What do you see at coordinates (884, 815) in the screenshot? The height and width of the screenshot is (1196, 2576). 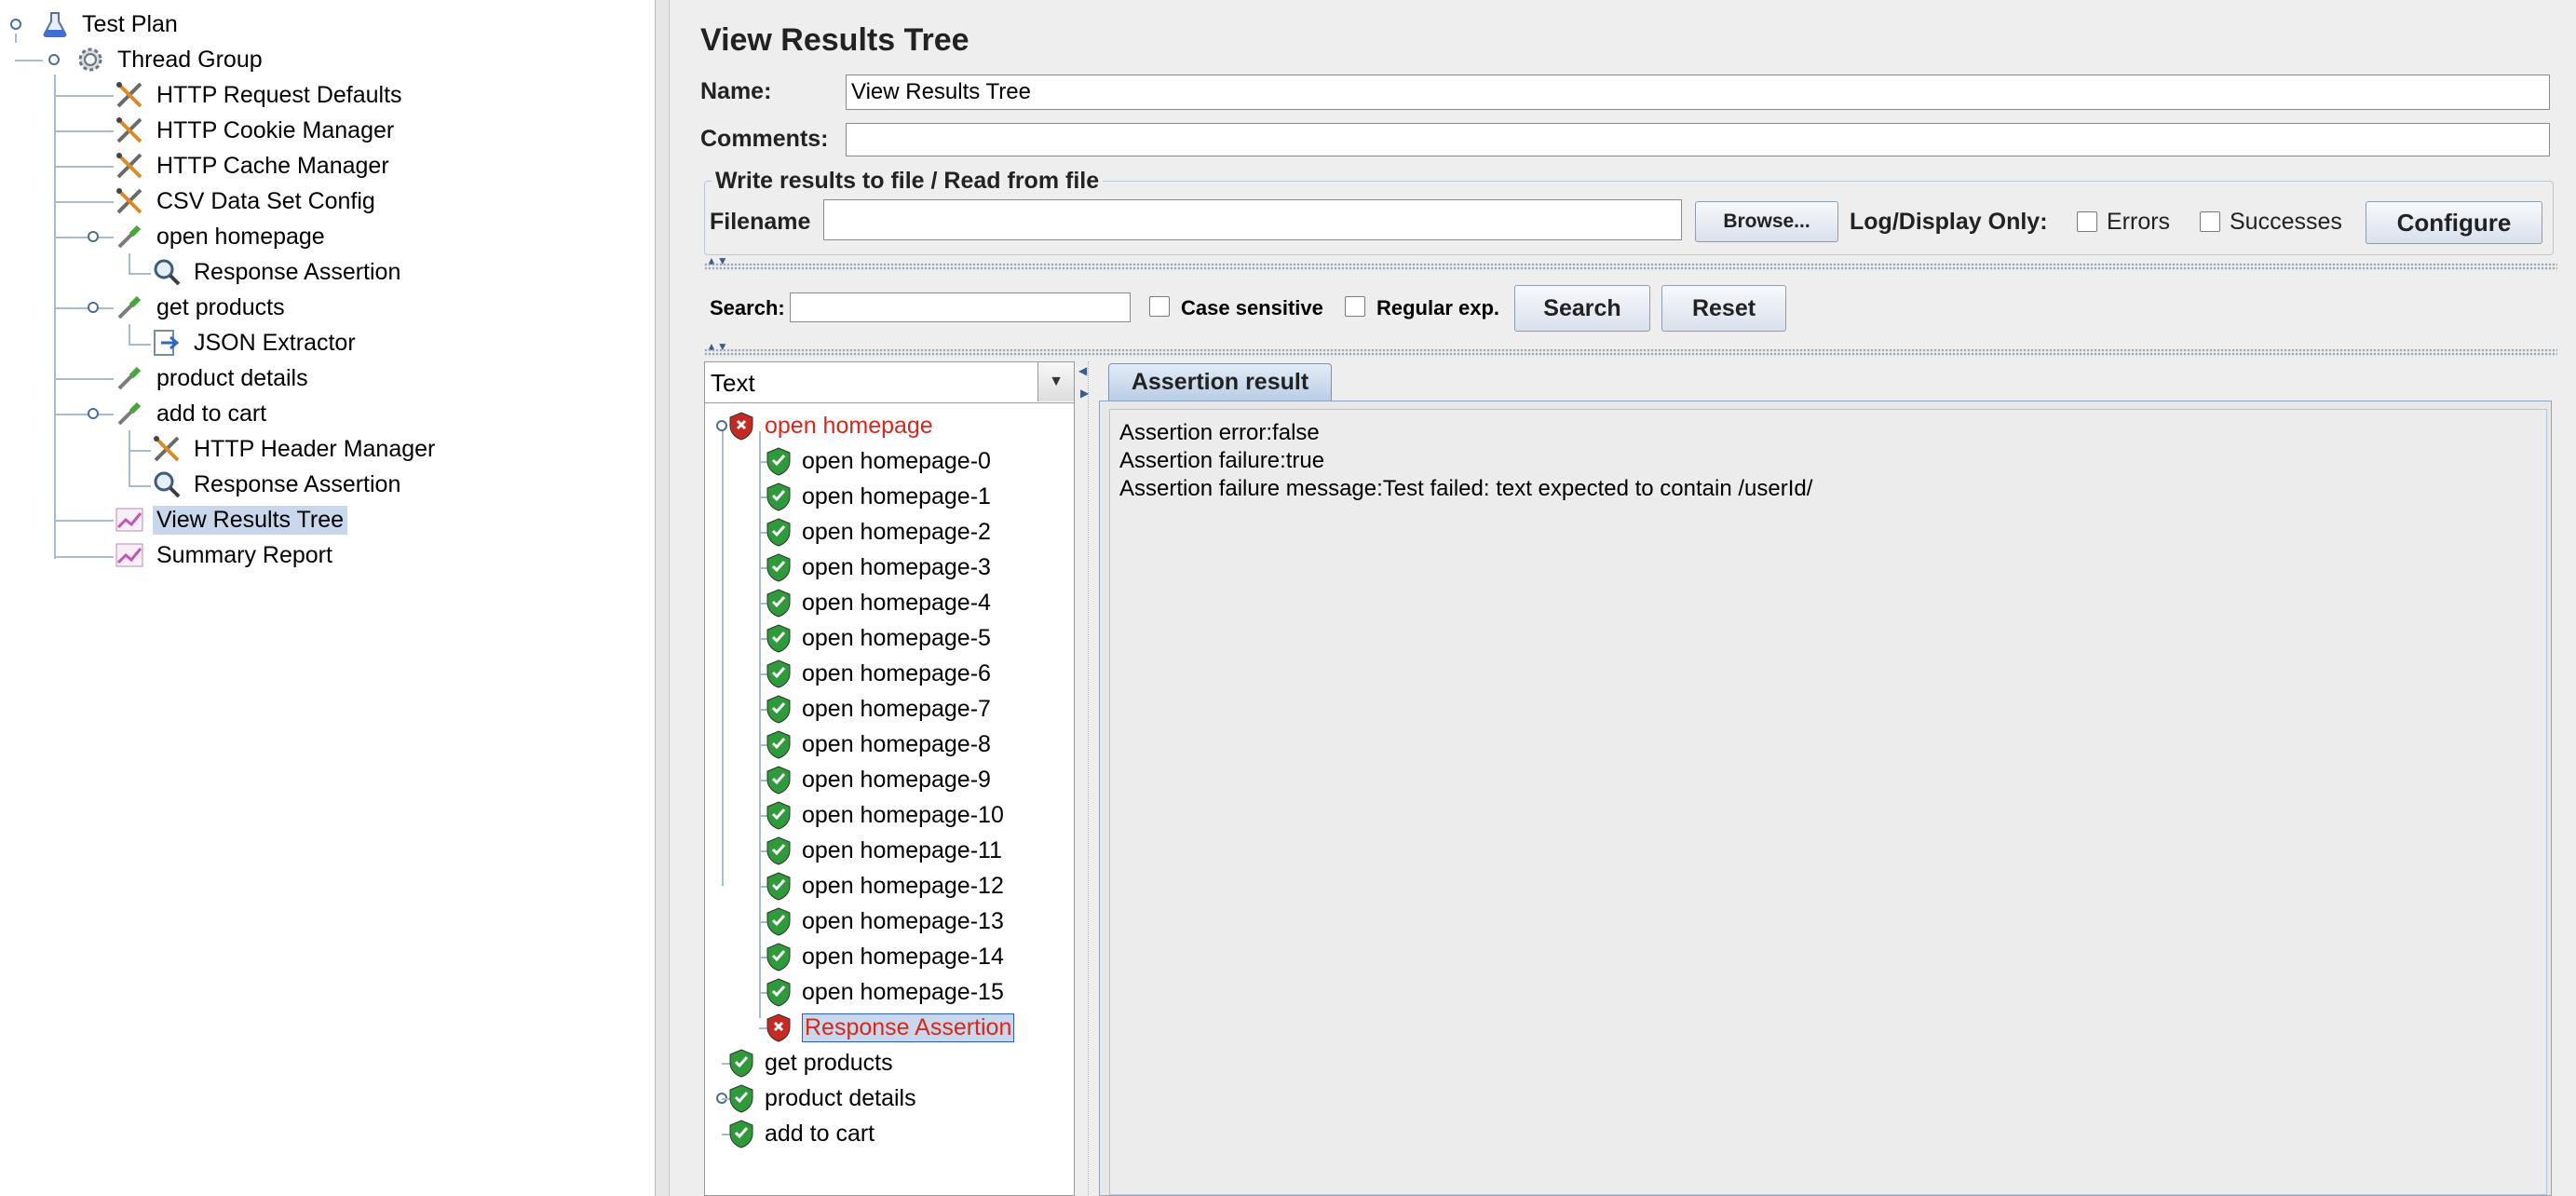 I see `result-node: open homepage-10` at bounding box center [884, 815].